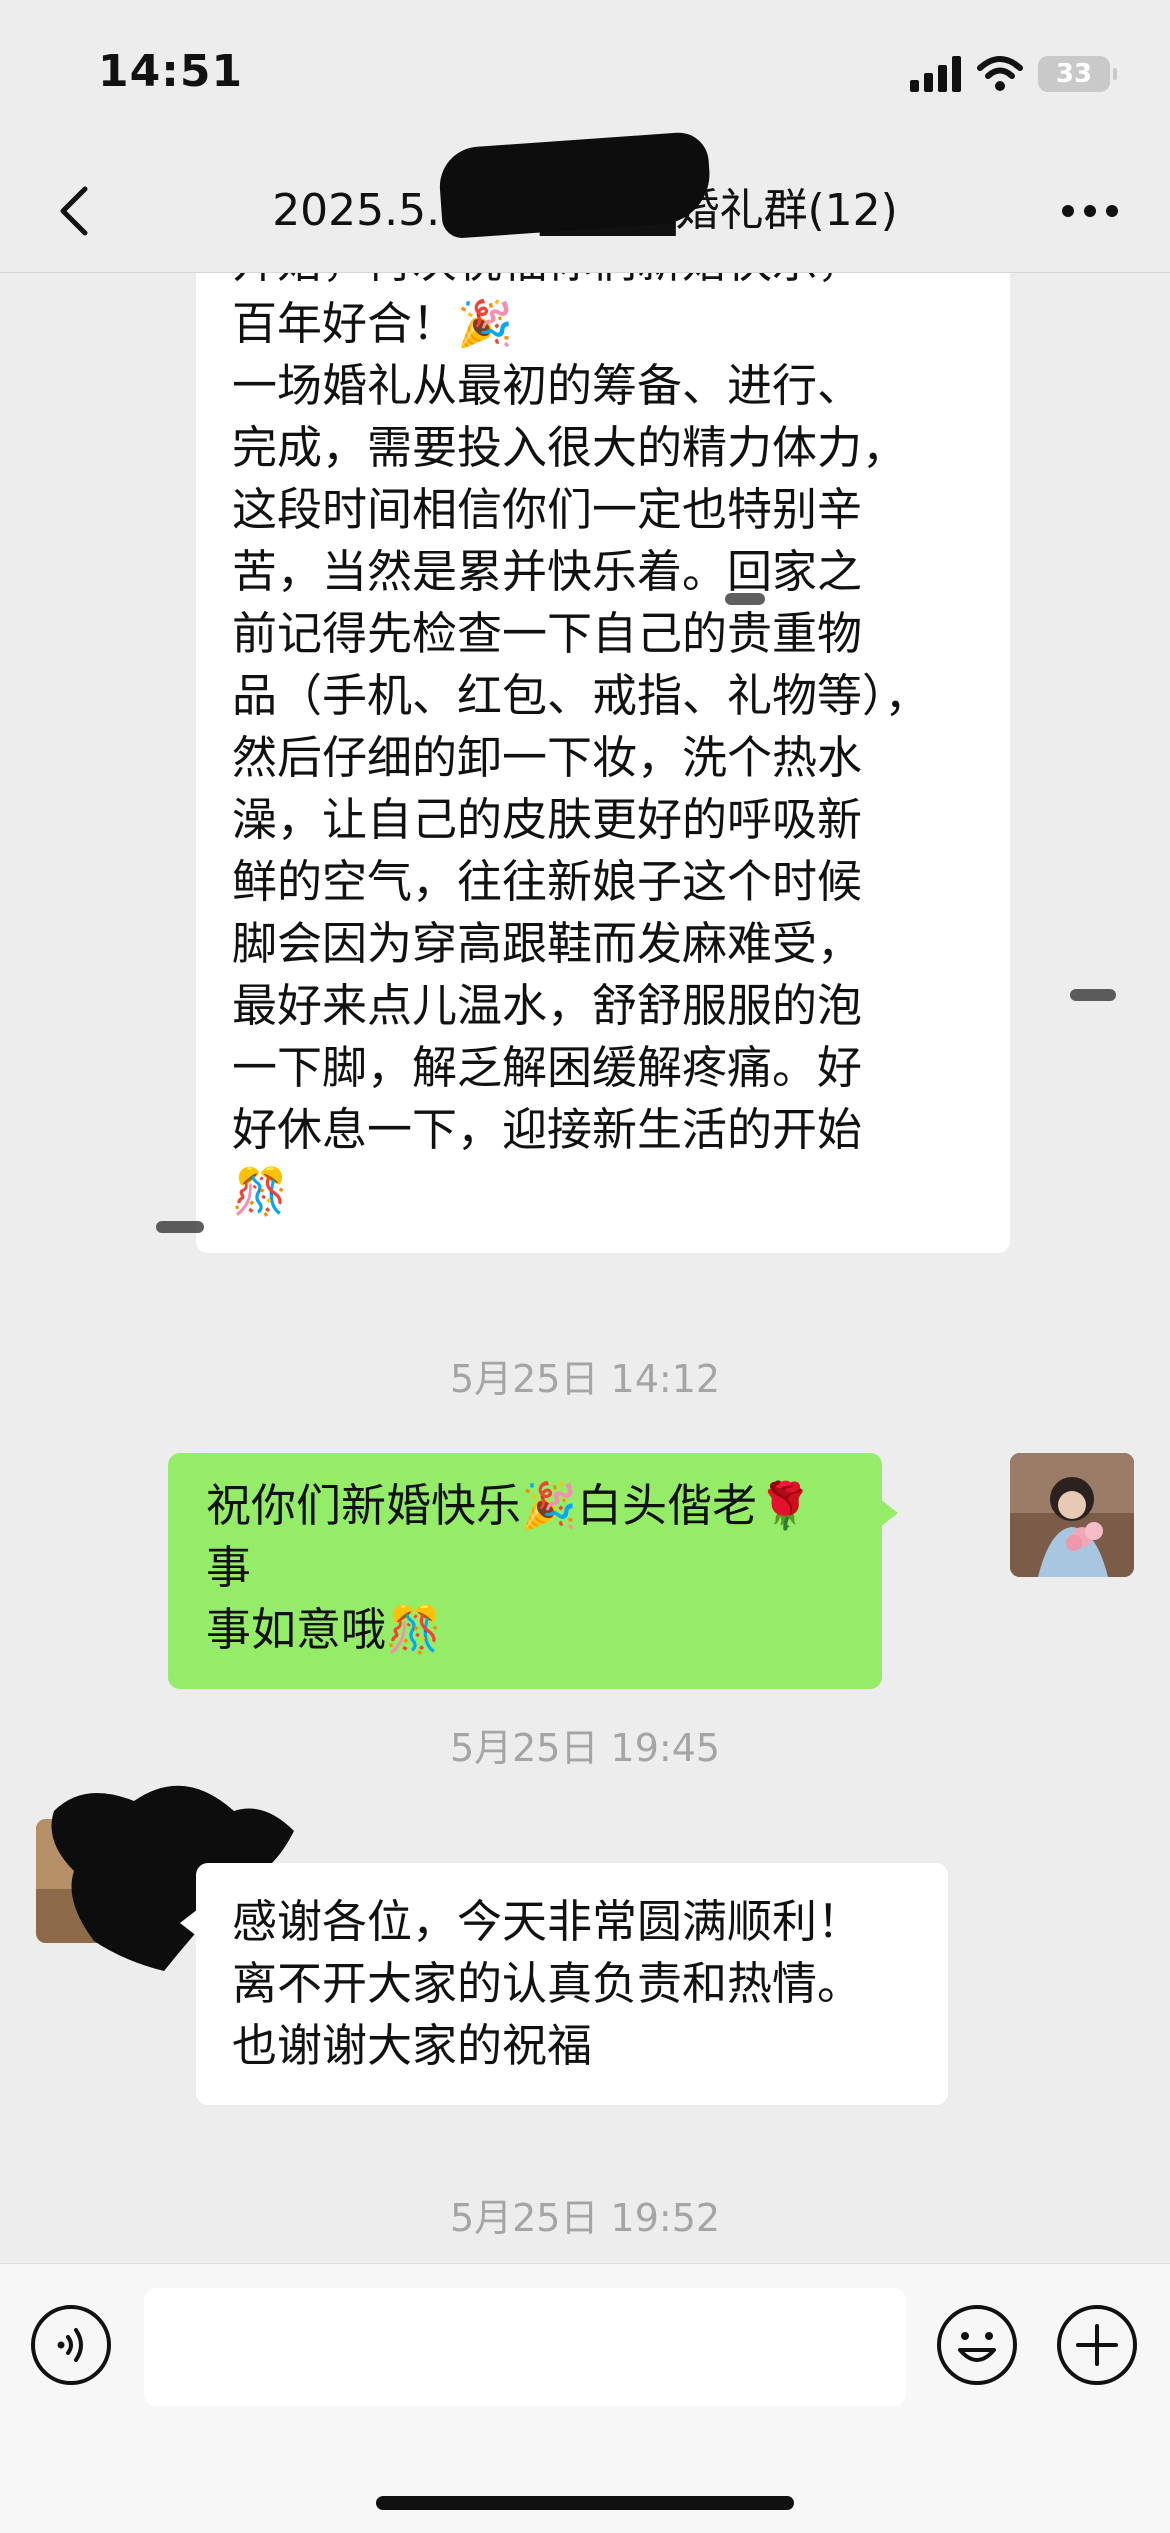  I want to click on message-input, so click(525, 2347).